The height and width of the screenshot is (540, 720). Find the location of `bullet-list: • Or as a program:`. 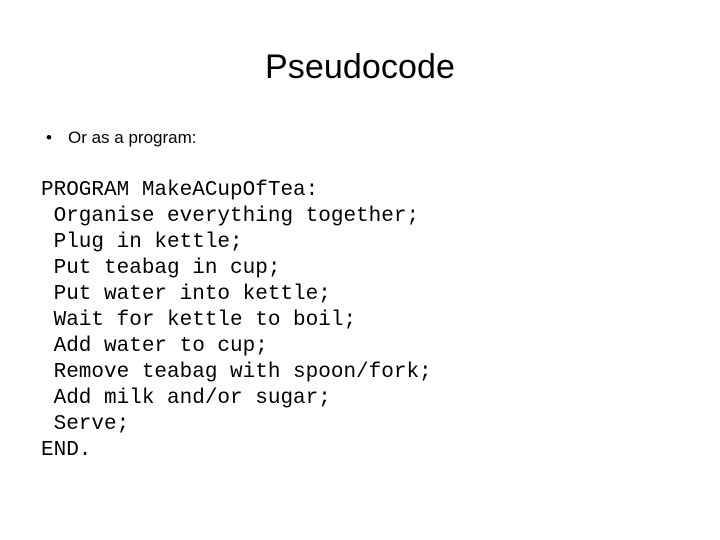

bullet-list: • Or as a program: is located at coordinates (360, 138).